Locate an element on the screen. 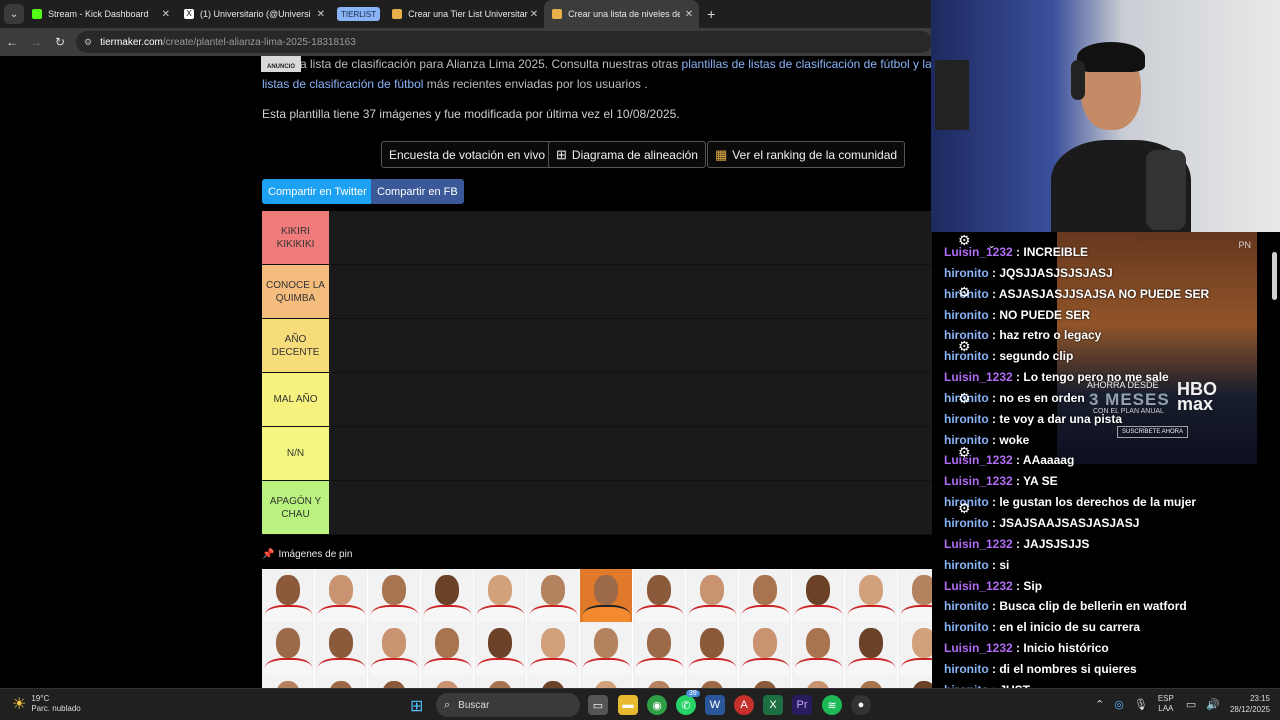 The image size is (1280, 720). weather-widget: ☀ 19°C Parc. nublado is located at coordinates (46, 704).